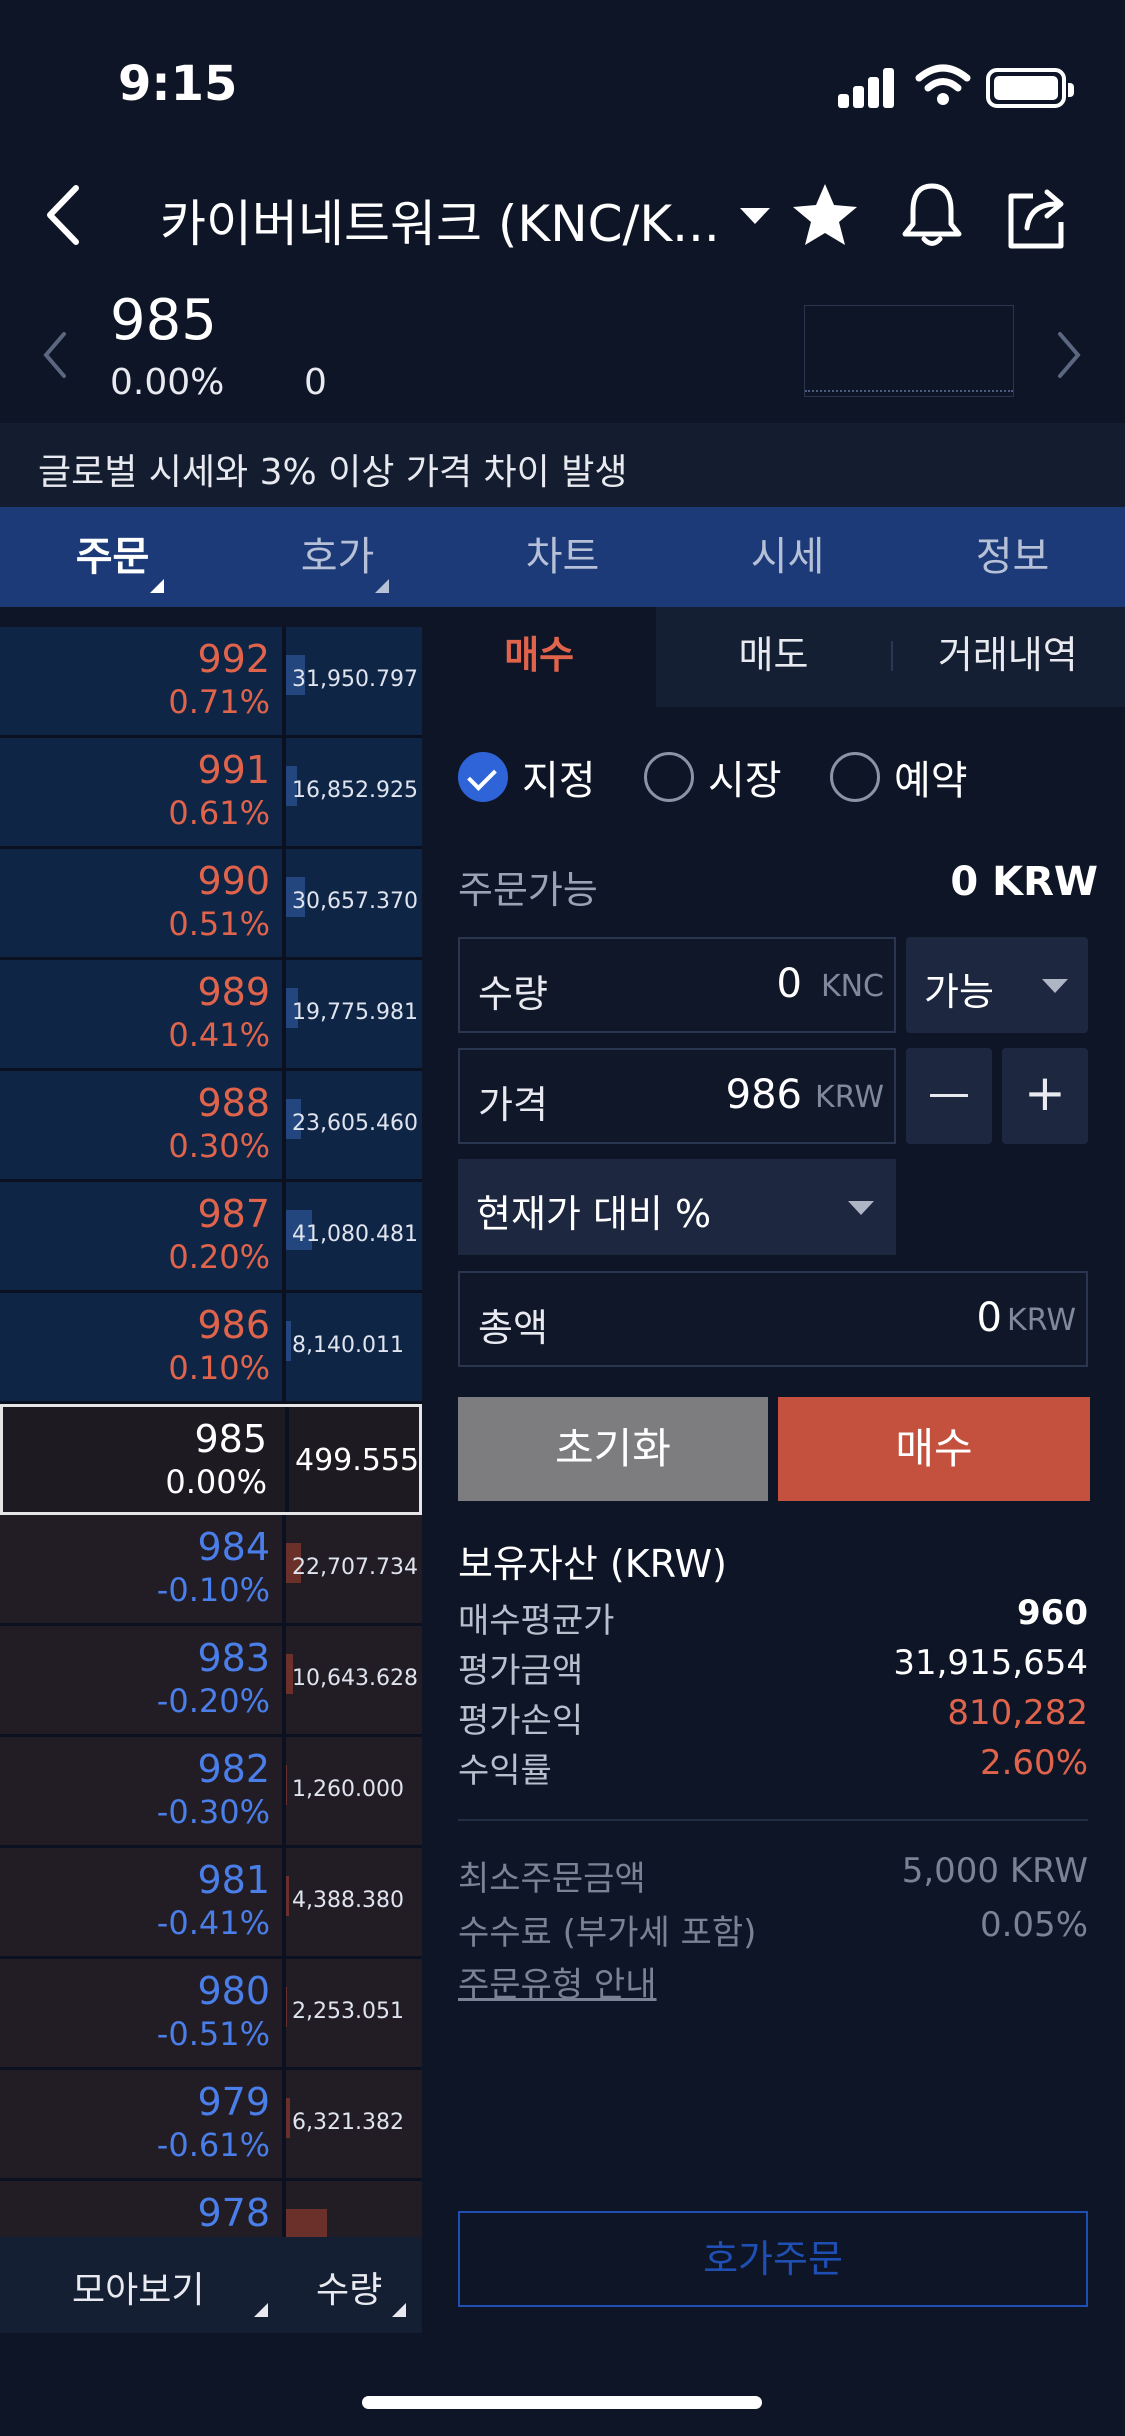 This screenshot has height=2436, width=1125. Describe the element at coordinates (211, 793) in the screenshot. I see `orderbook-row: 991 0.61% 16,852.925` at that location.